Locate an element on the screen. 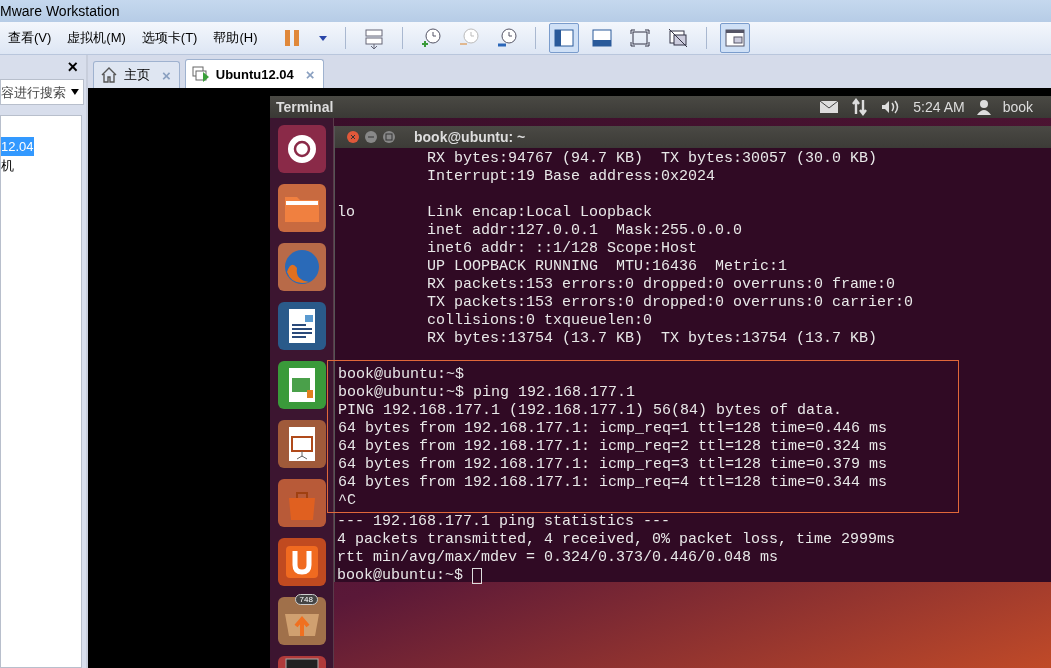 Image resolution: width=1051 pixels, height=668 pixels. globe-icon is located at coordinates (301, 267).